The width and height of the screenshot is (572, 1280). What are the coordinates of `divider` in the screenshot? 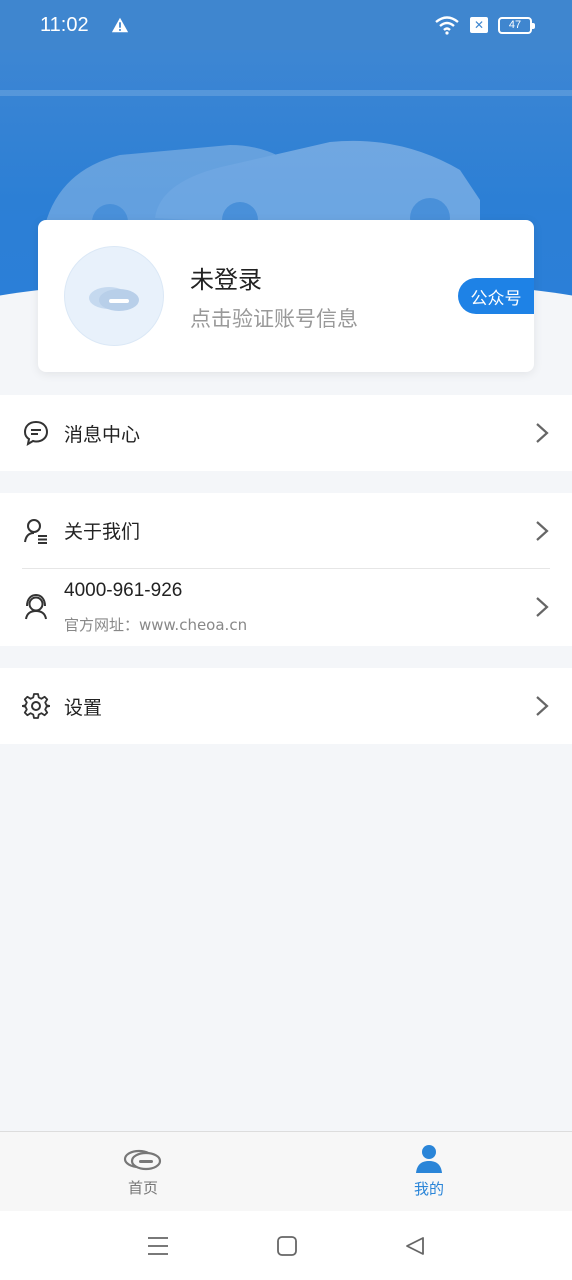 It's located at (286, 568).